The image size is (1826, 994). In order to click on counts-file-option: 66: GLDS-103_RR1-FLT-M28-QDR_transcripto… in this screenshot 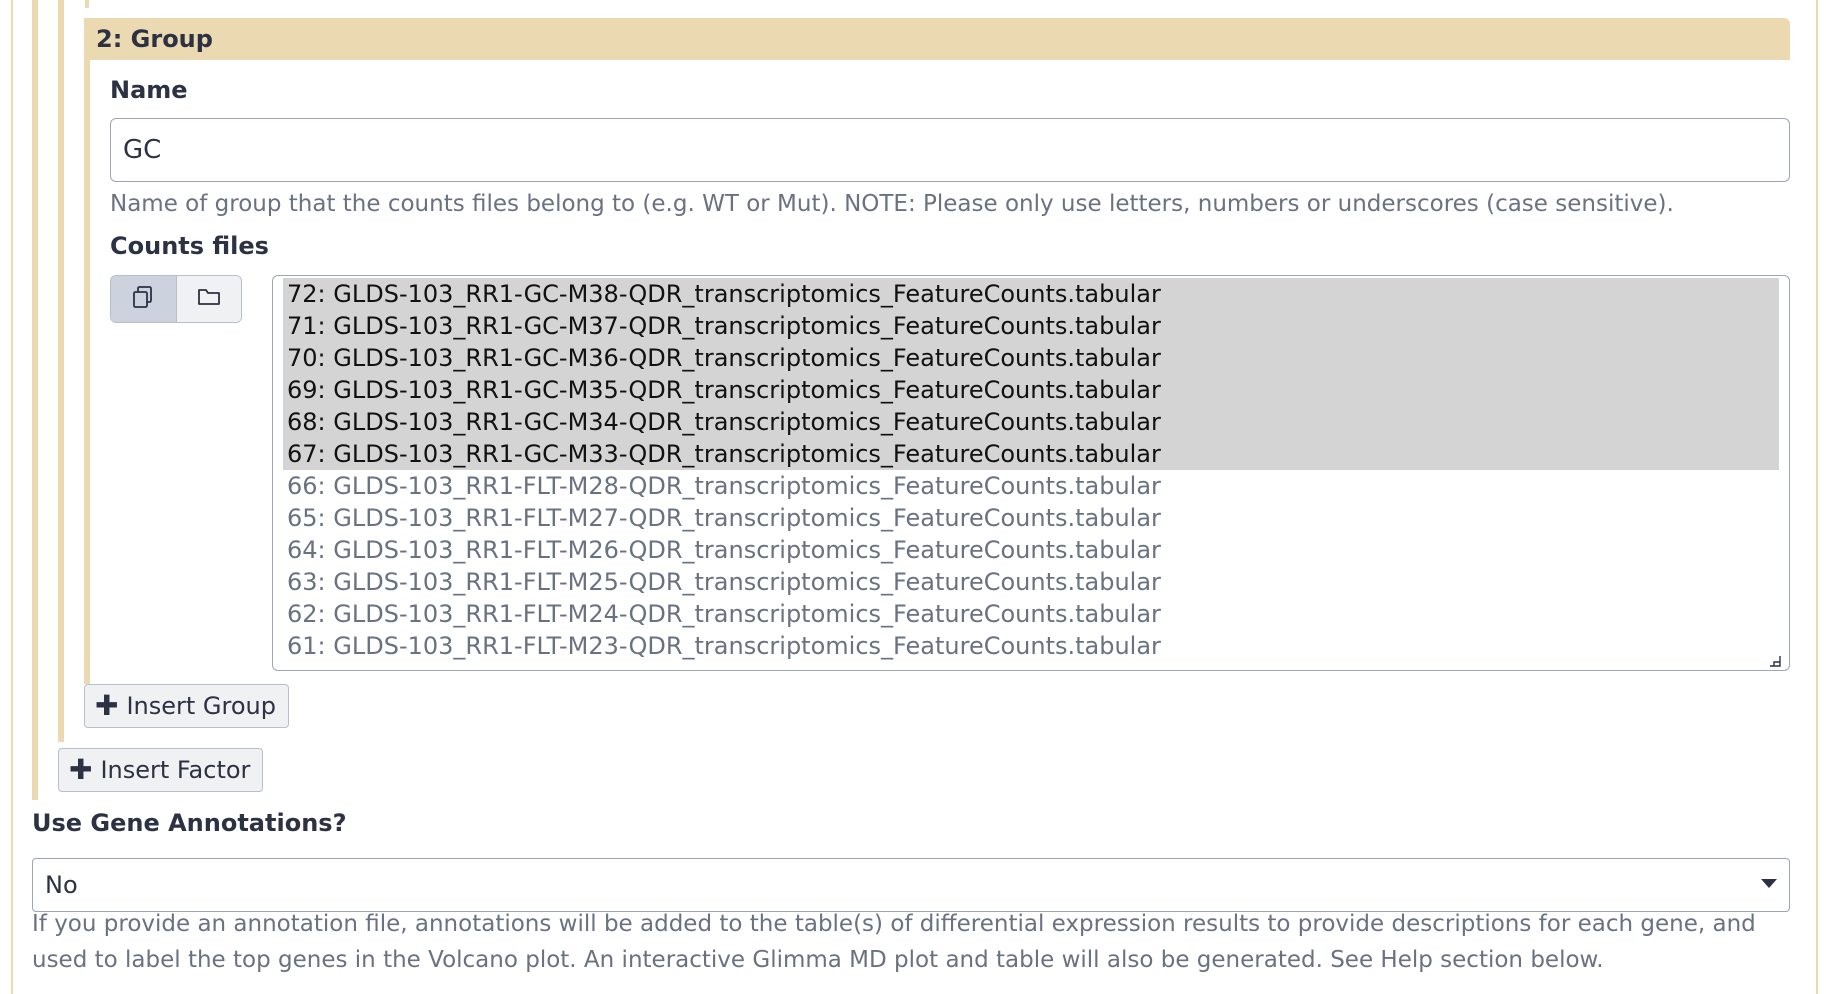, I will do `click(1031, 486)`.